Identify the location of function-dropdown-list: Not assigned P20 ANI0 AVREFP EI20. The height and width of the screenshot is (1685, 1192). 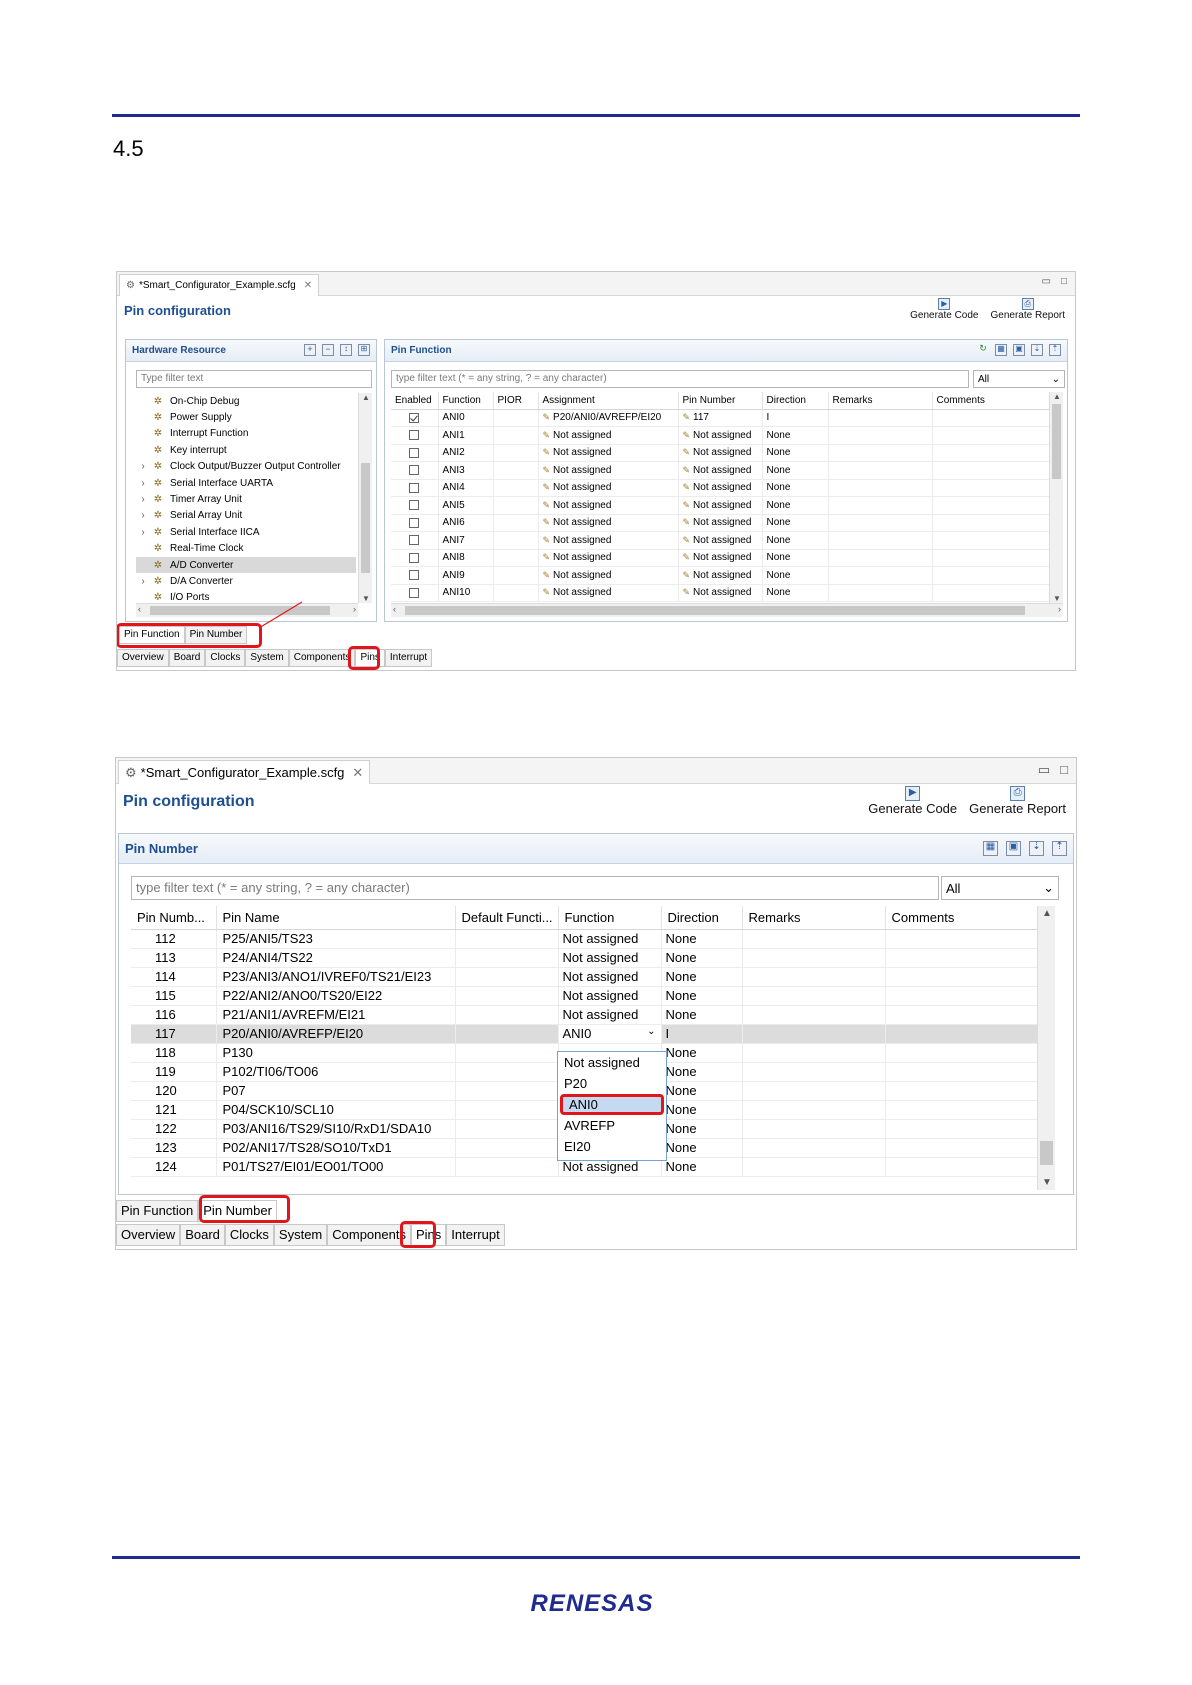
(612, 1106).